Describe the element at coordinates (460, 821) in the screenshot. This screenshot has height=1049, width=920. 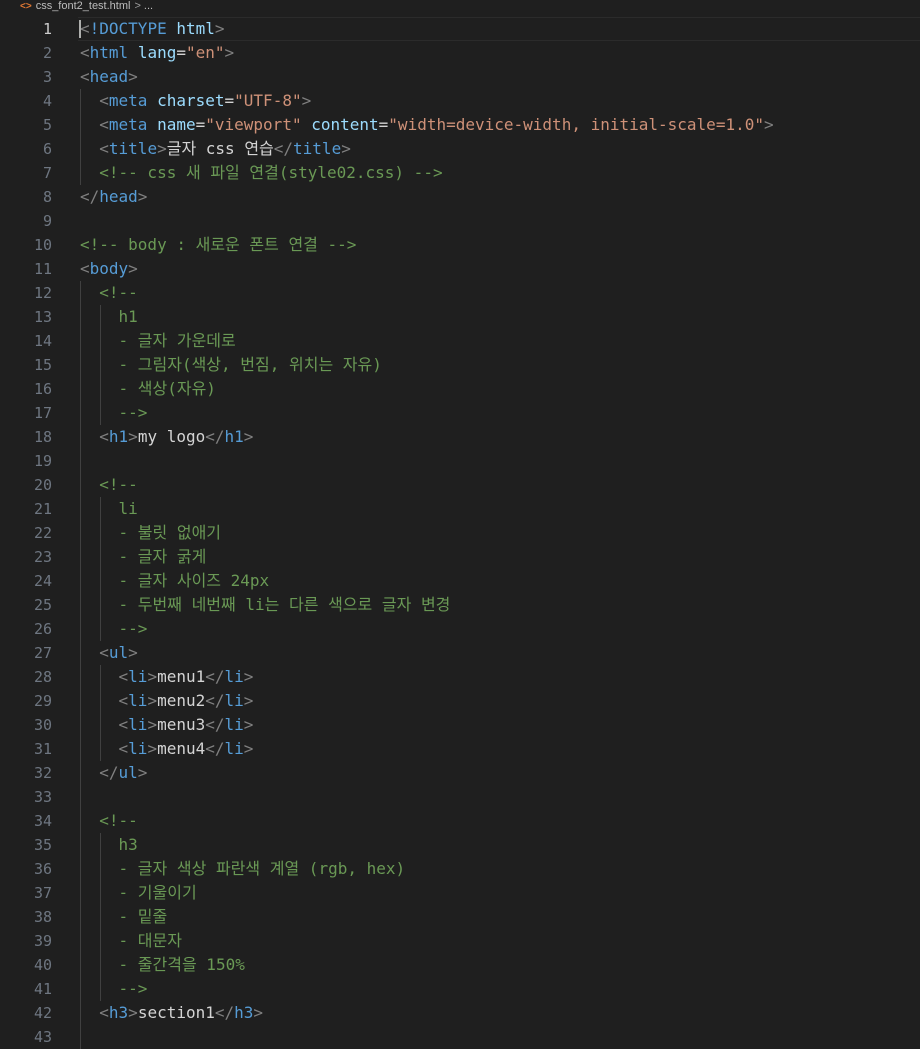
I see `code-line: 34 <!--` at that location.